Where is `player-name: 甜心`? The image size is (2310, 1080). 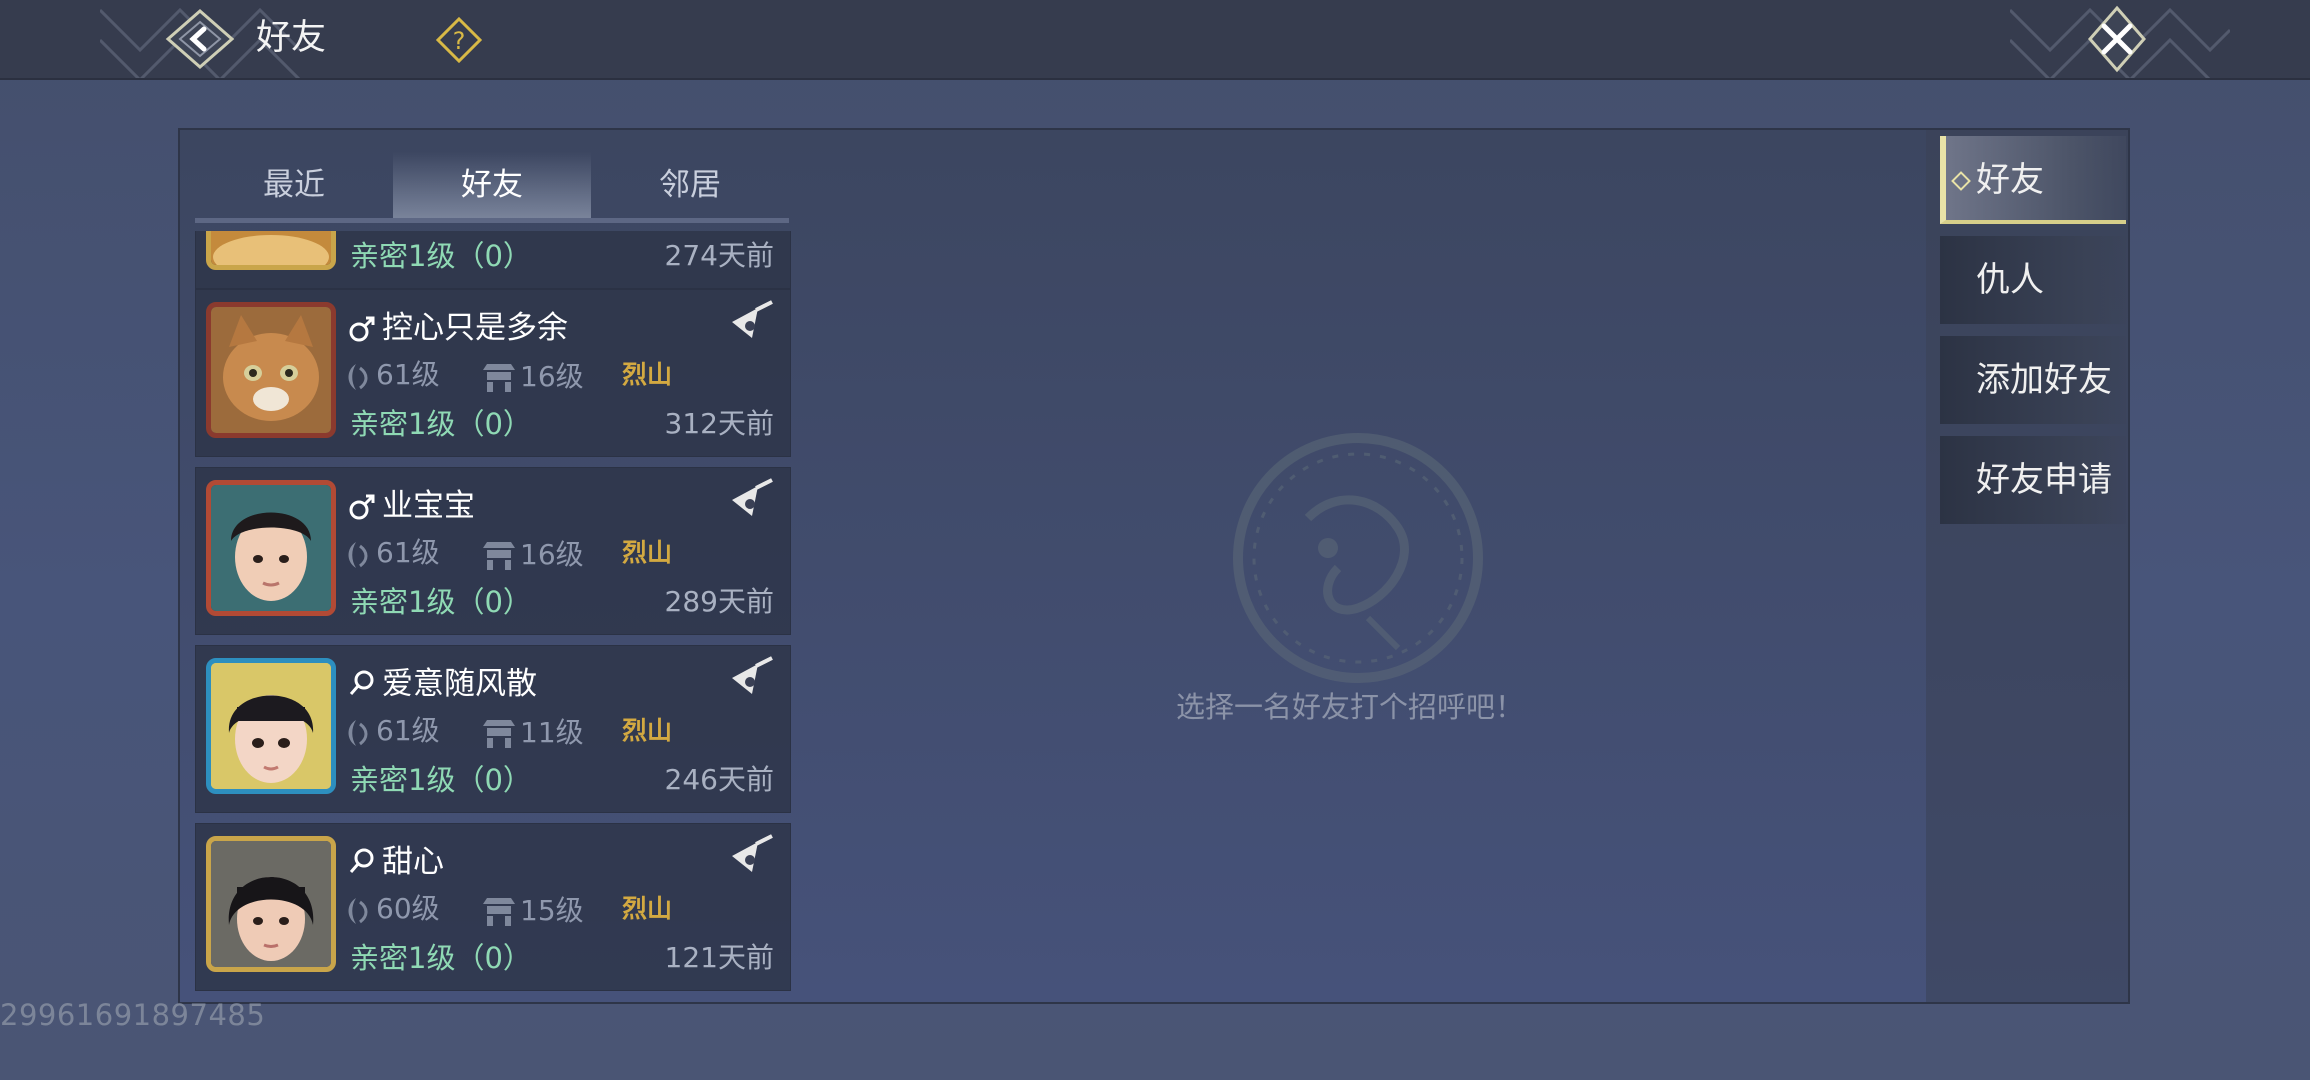
player-name: 甜心 is located at coordinates (413, 862).